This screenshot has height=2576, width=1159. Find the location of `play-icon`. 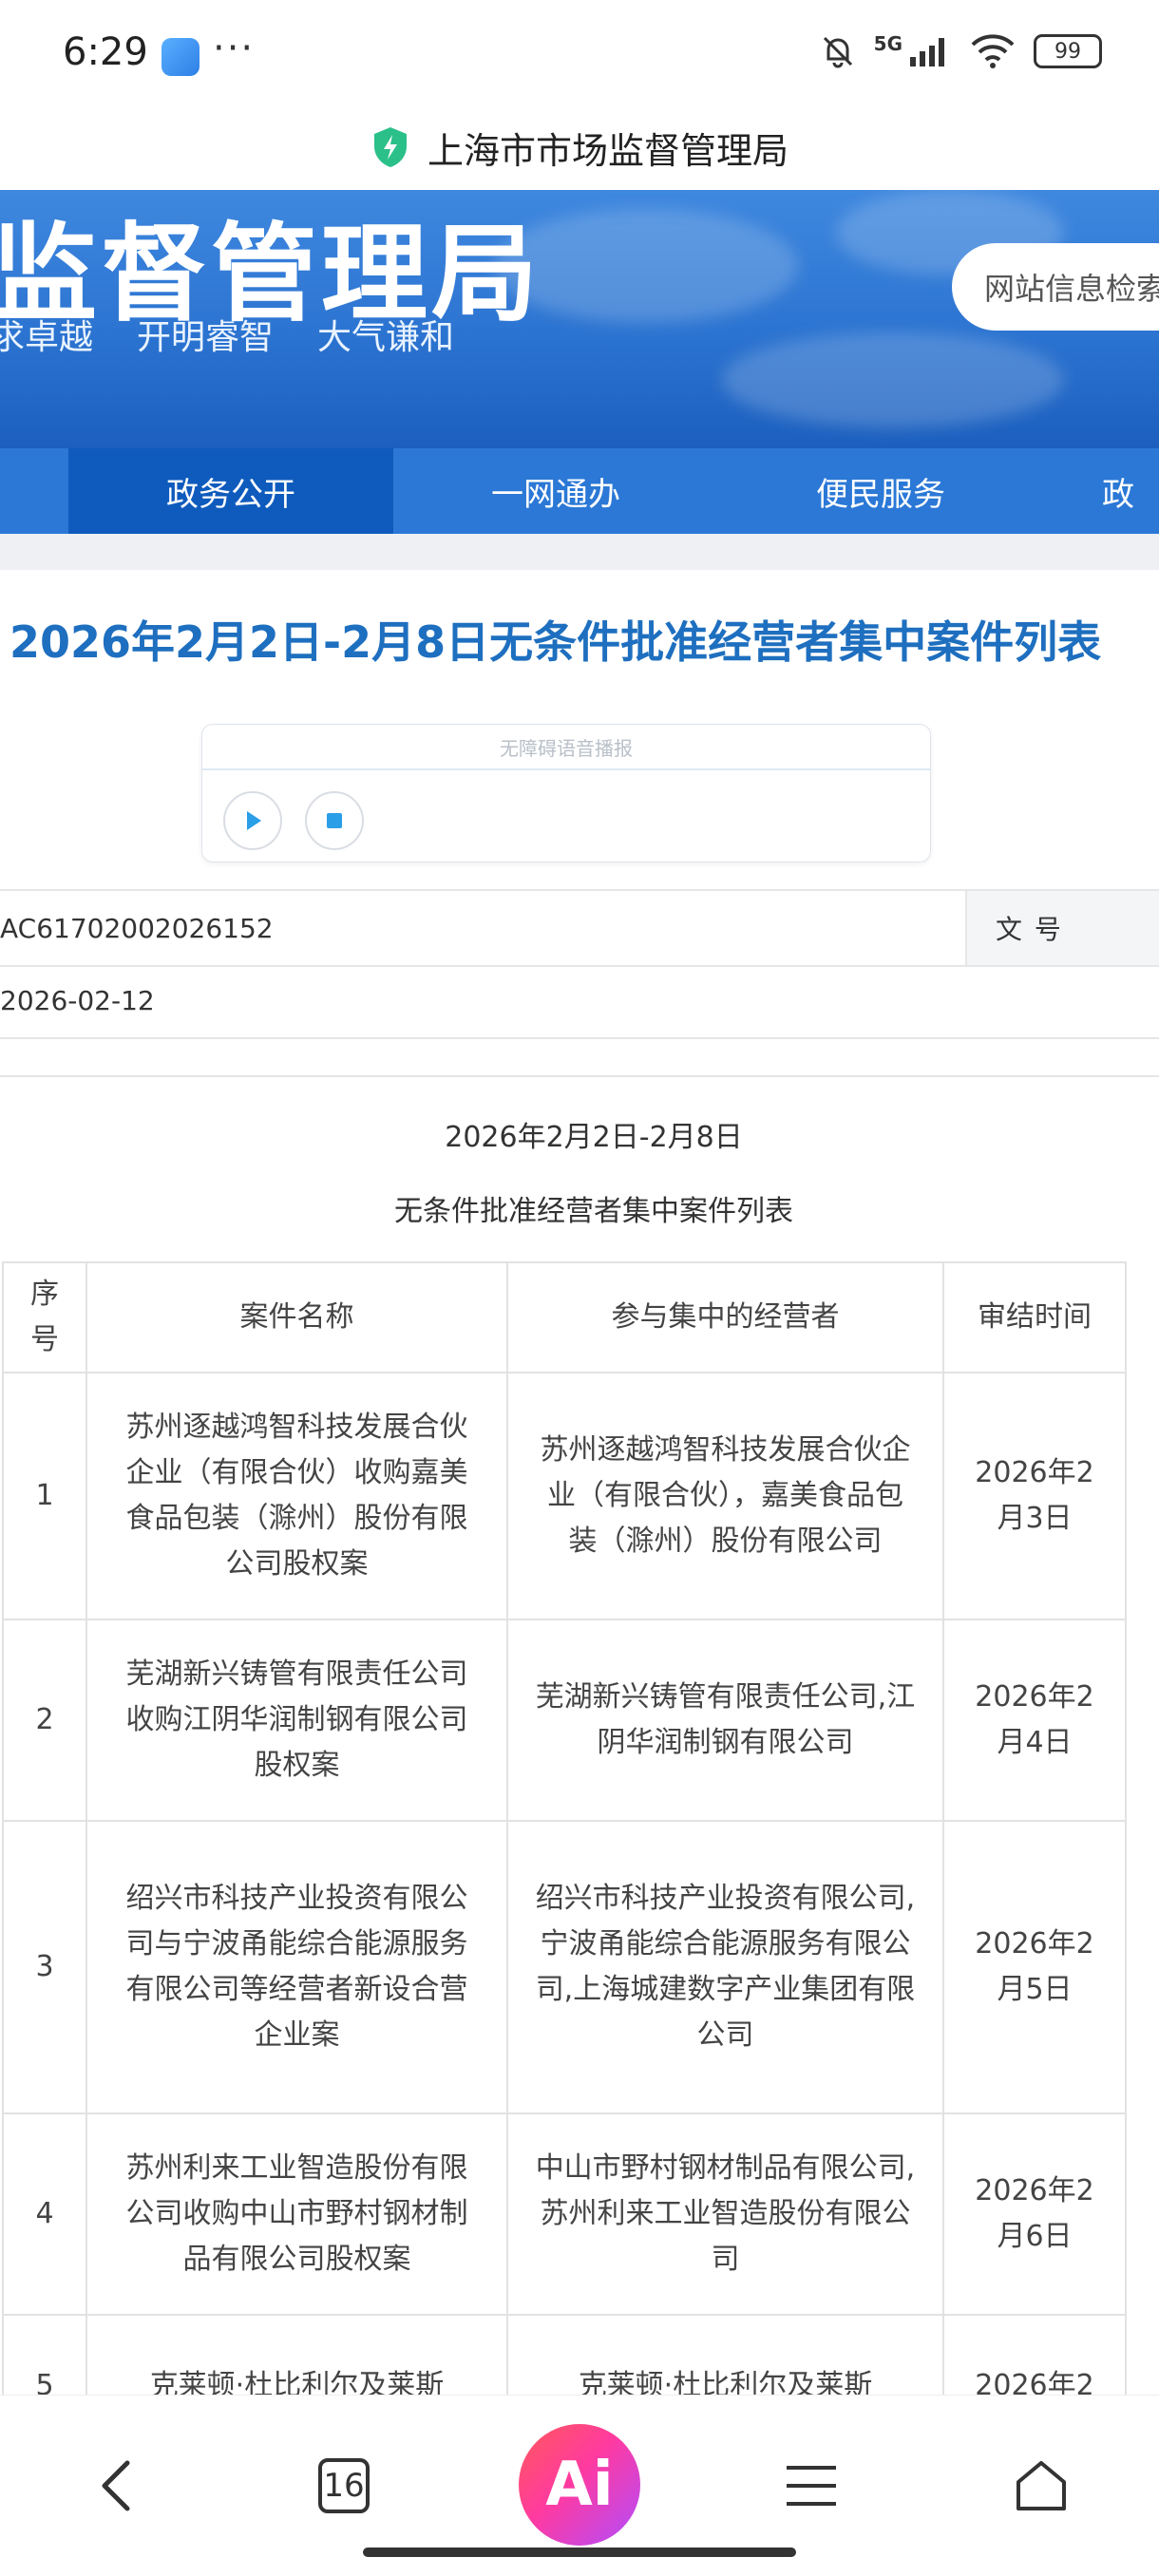

play-icon is located at coordinates (254, 820).